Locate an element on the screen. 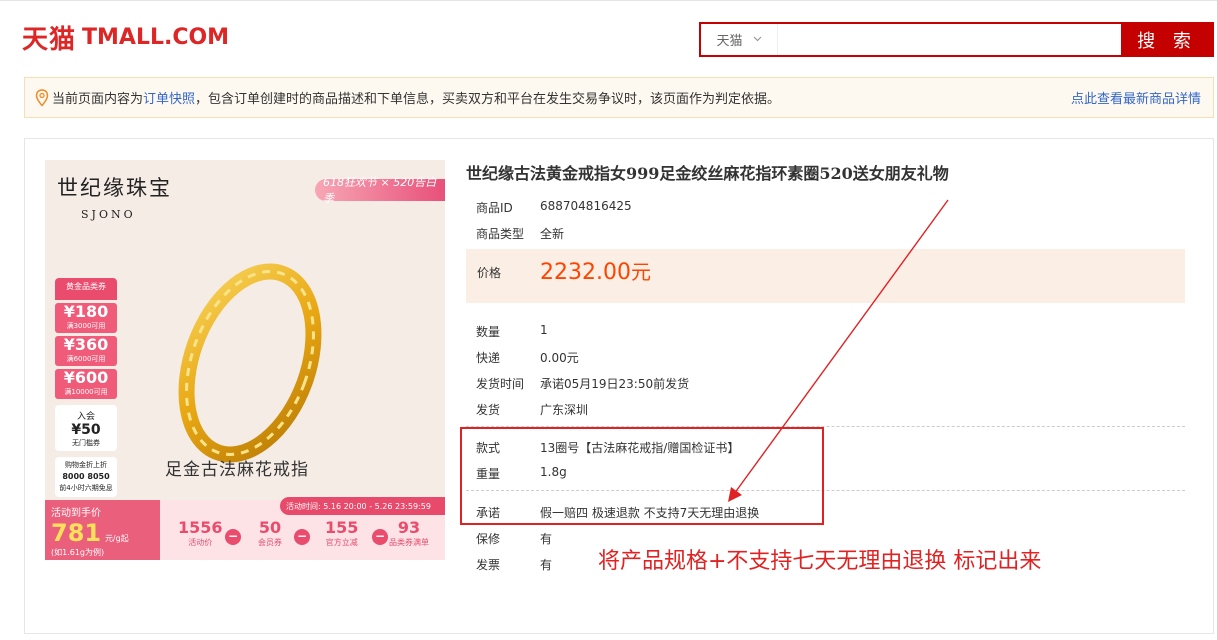 The image size is (1217, 640). info-row-type: 商品类型 全新 is located at coordinates (520, 233).